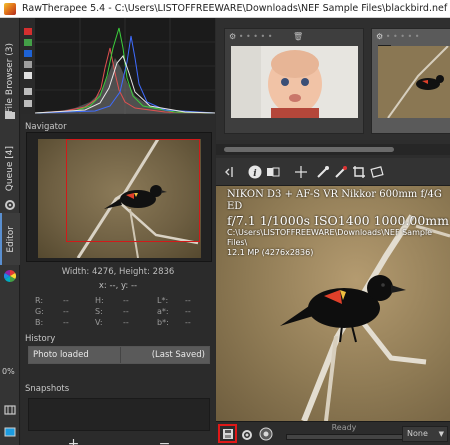  Describe the element at coordinates (341, 172) in the screenshot. I see `color-picker-icon` at that location.